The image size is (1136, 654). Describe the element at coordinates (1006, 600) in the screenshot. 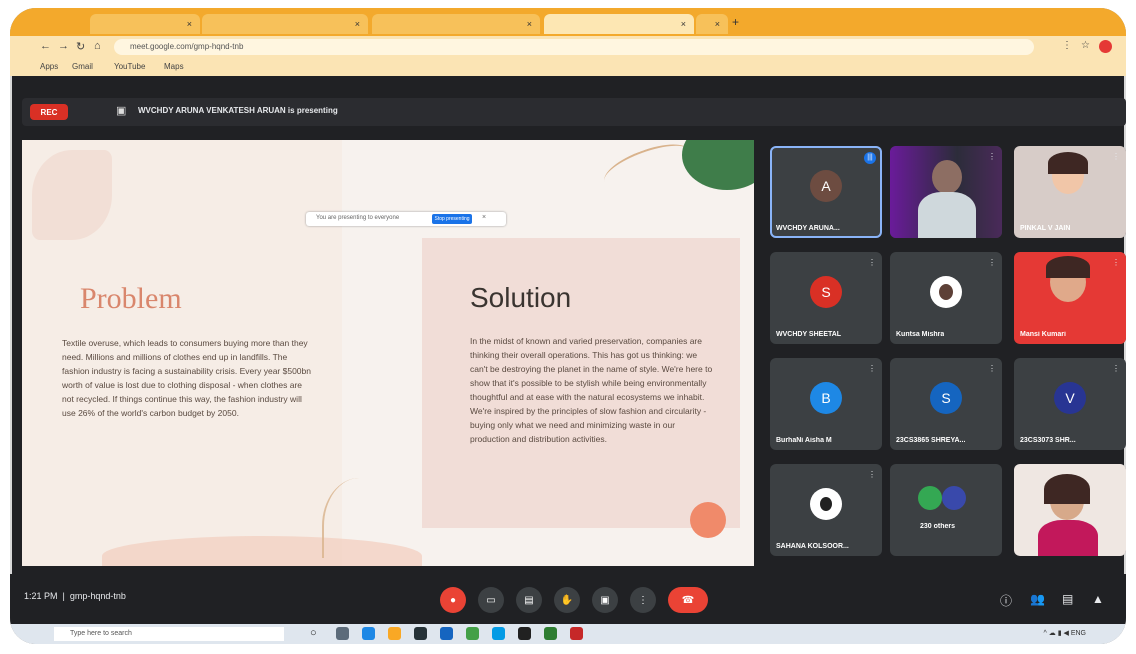

I see `info-icon: ⓘ` at that location.